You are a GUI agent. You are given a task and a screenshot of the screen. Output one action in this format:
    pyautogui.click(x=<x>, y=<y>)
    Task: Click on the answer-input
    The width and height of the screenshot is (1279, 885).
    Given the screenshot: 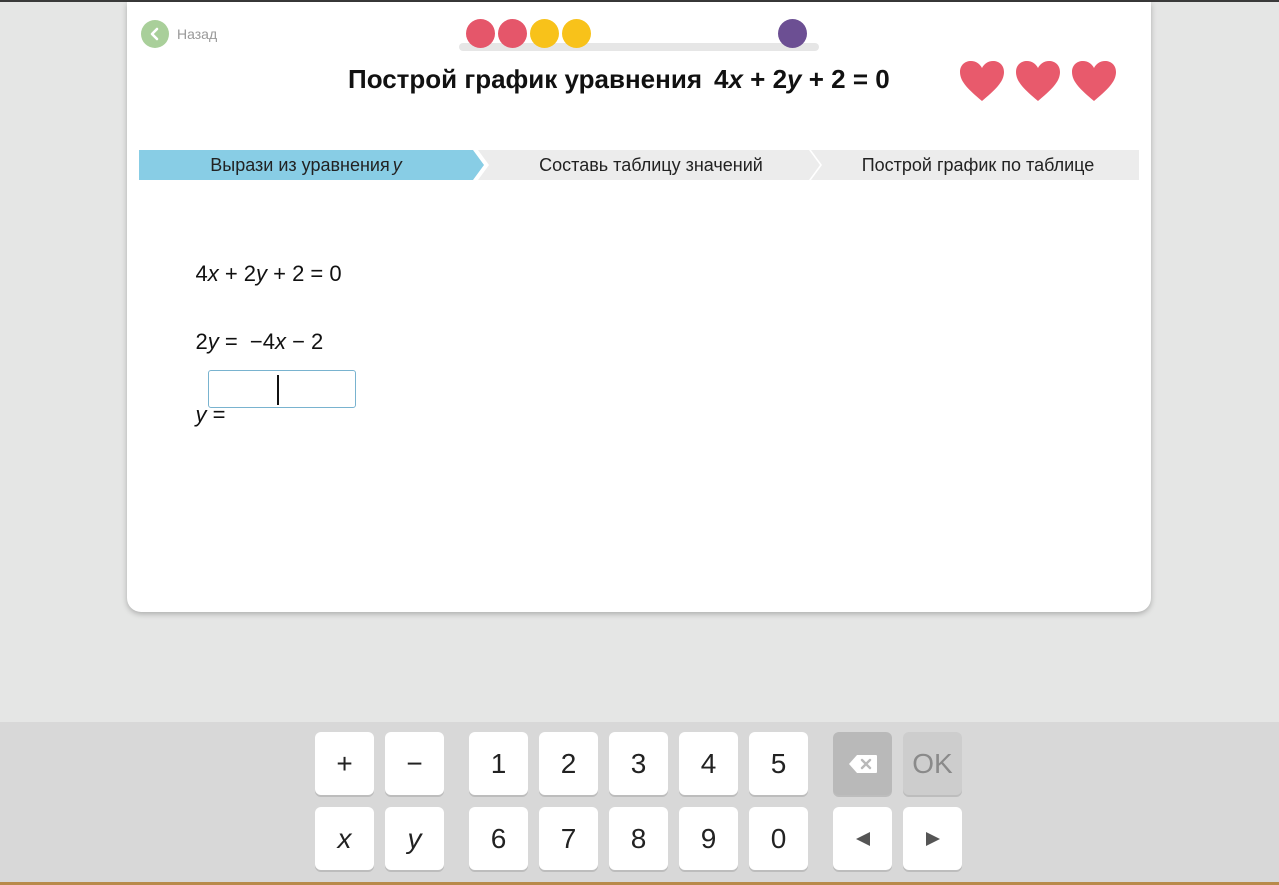 What is the action you would take?
    pyautogui.click(x=282, y=389)
    